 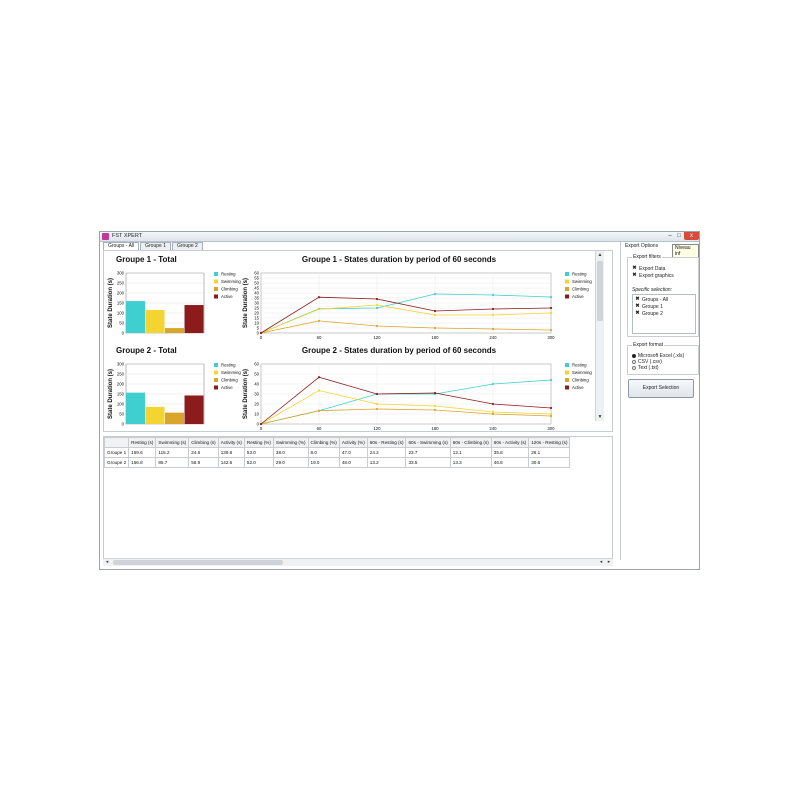 I want to click on table-cell: 13.3, so click(x=470, y=462).